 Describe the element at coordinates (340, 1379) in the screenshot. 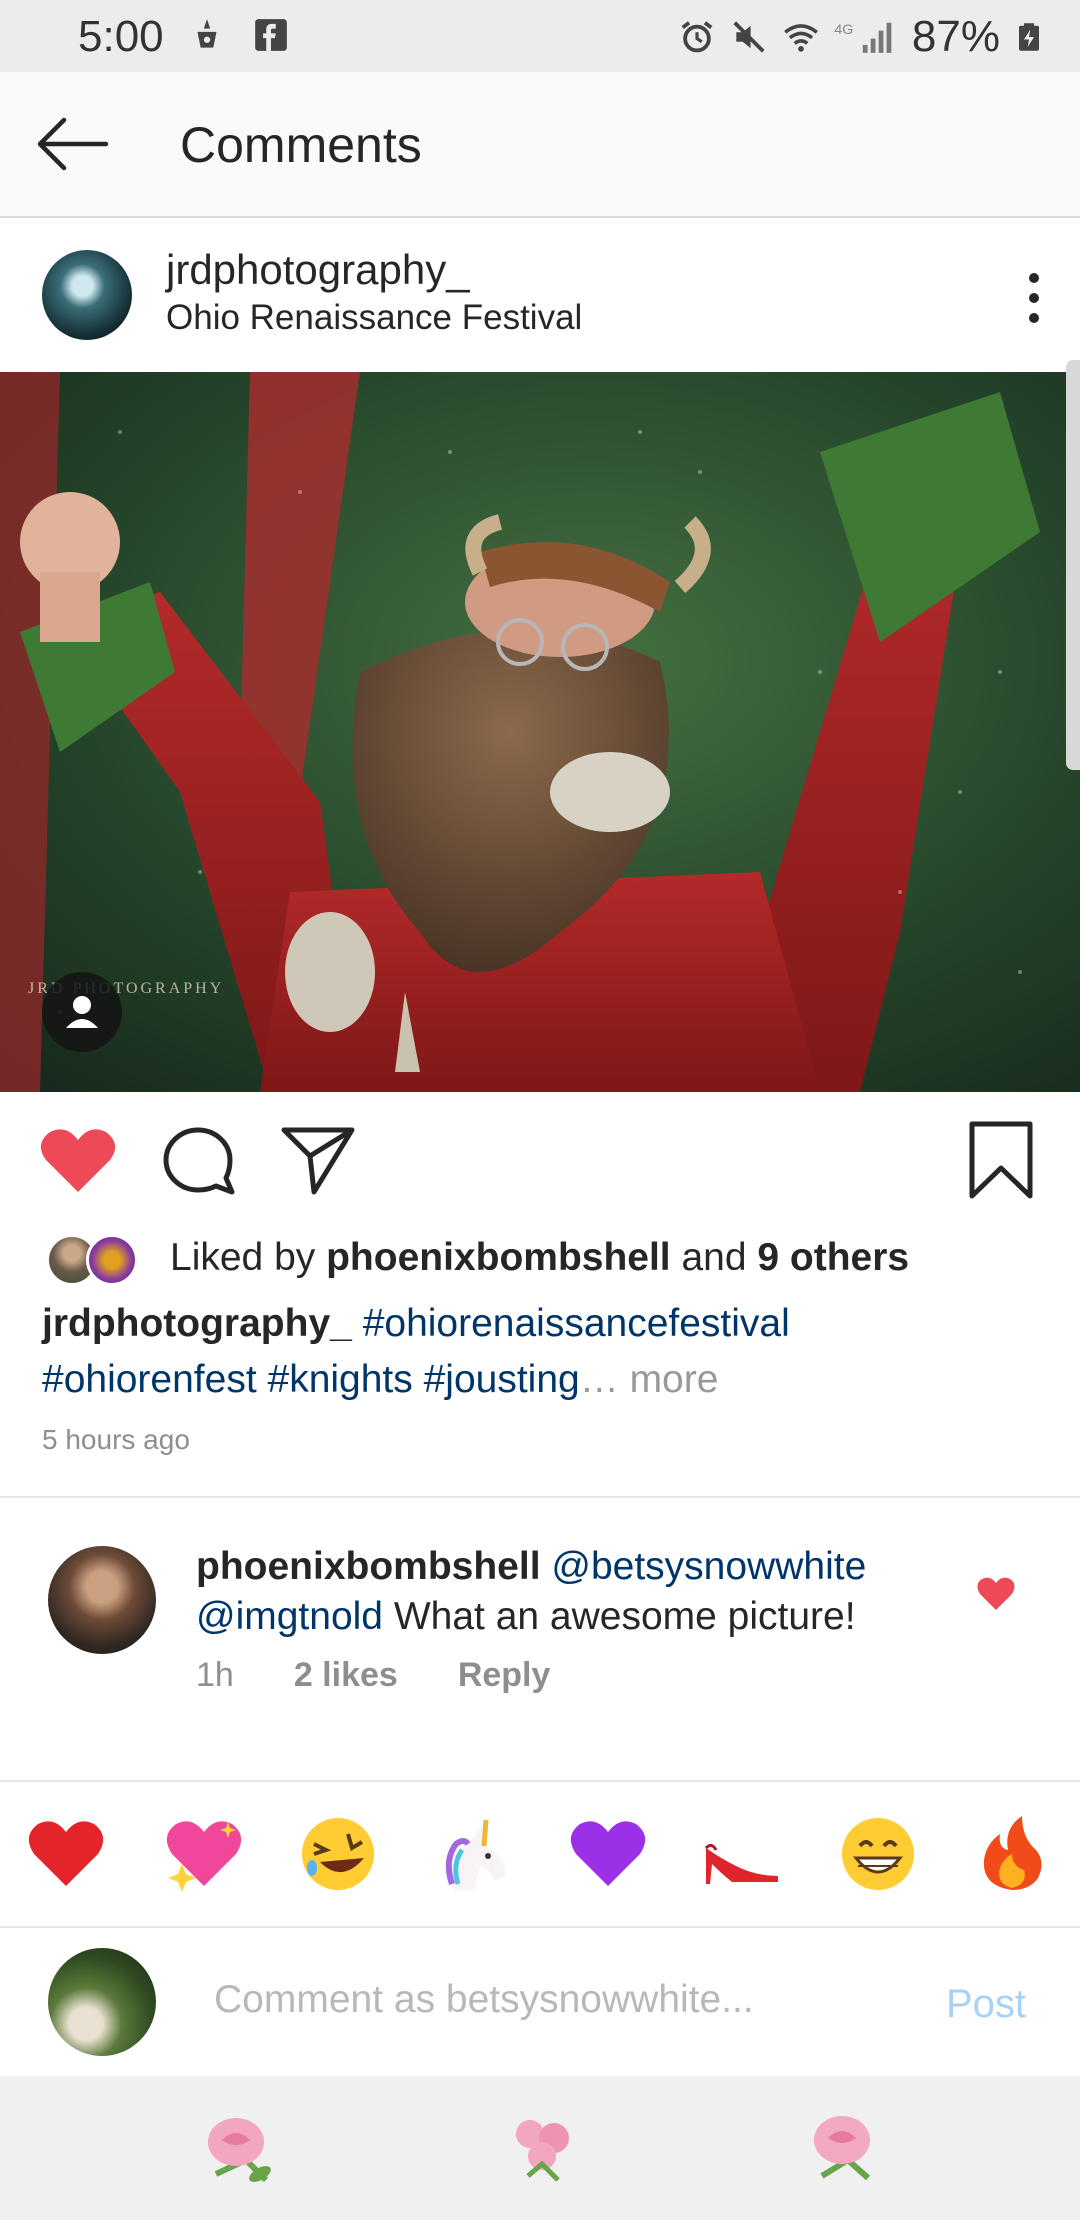

I see `hashtag: #knights` at that location.